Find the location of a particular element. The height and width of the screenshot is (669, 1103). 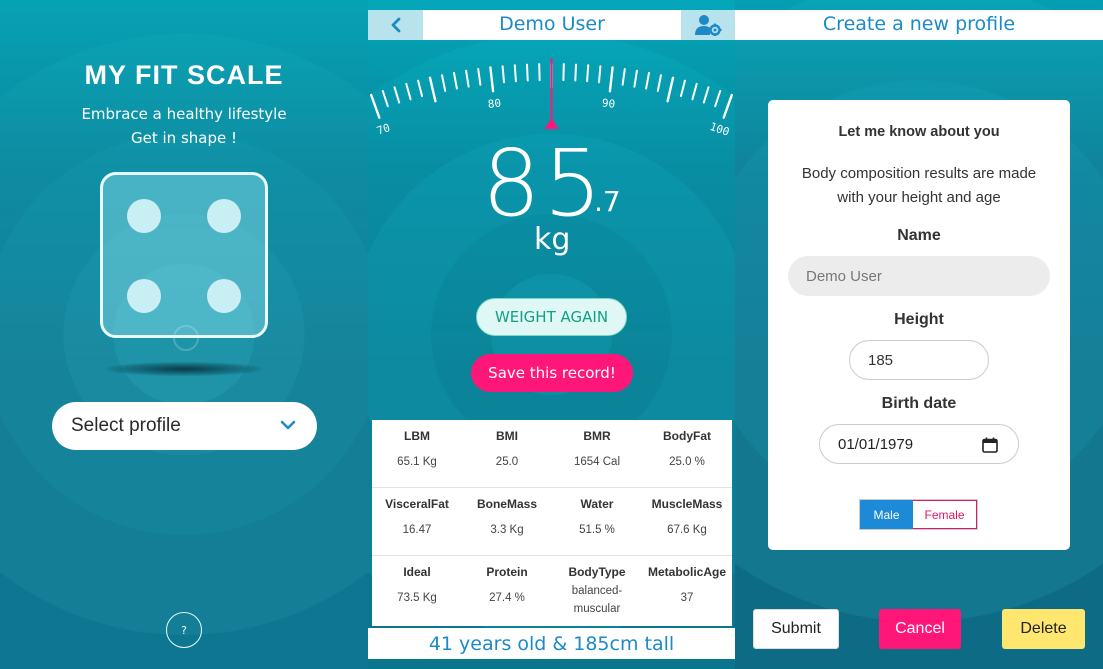

user-settings-button is located at coordinates (708, 25).